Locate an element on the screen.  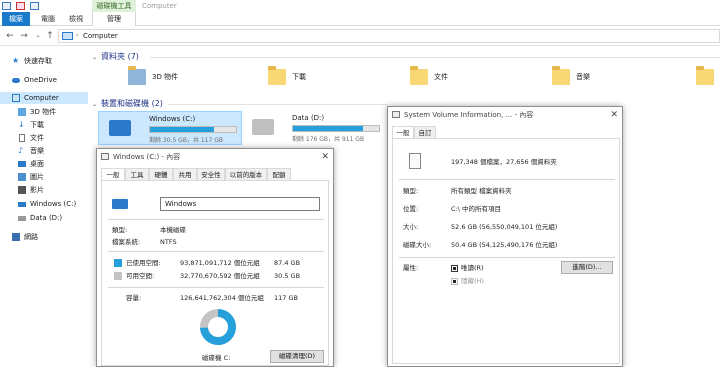
volume-label-input: Windows is located at coordinates (240, 204).